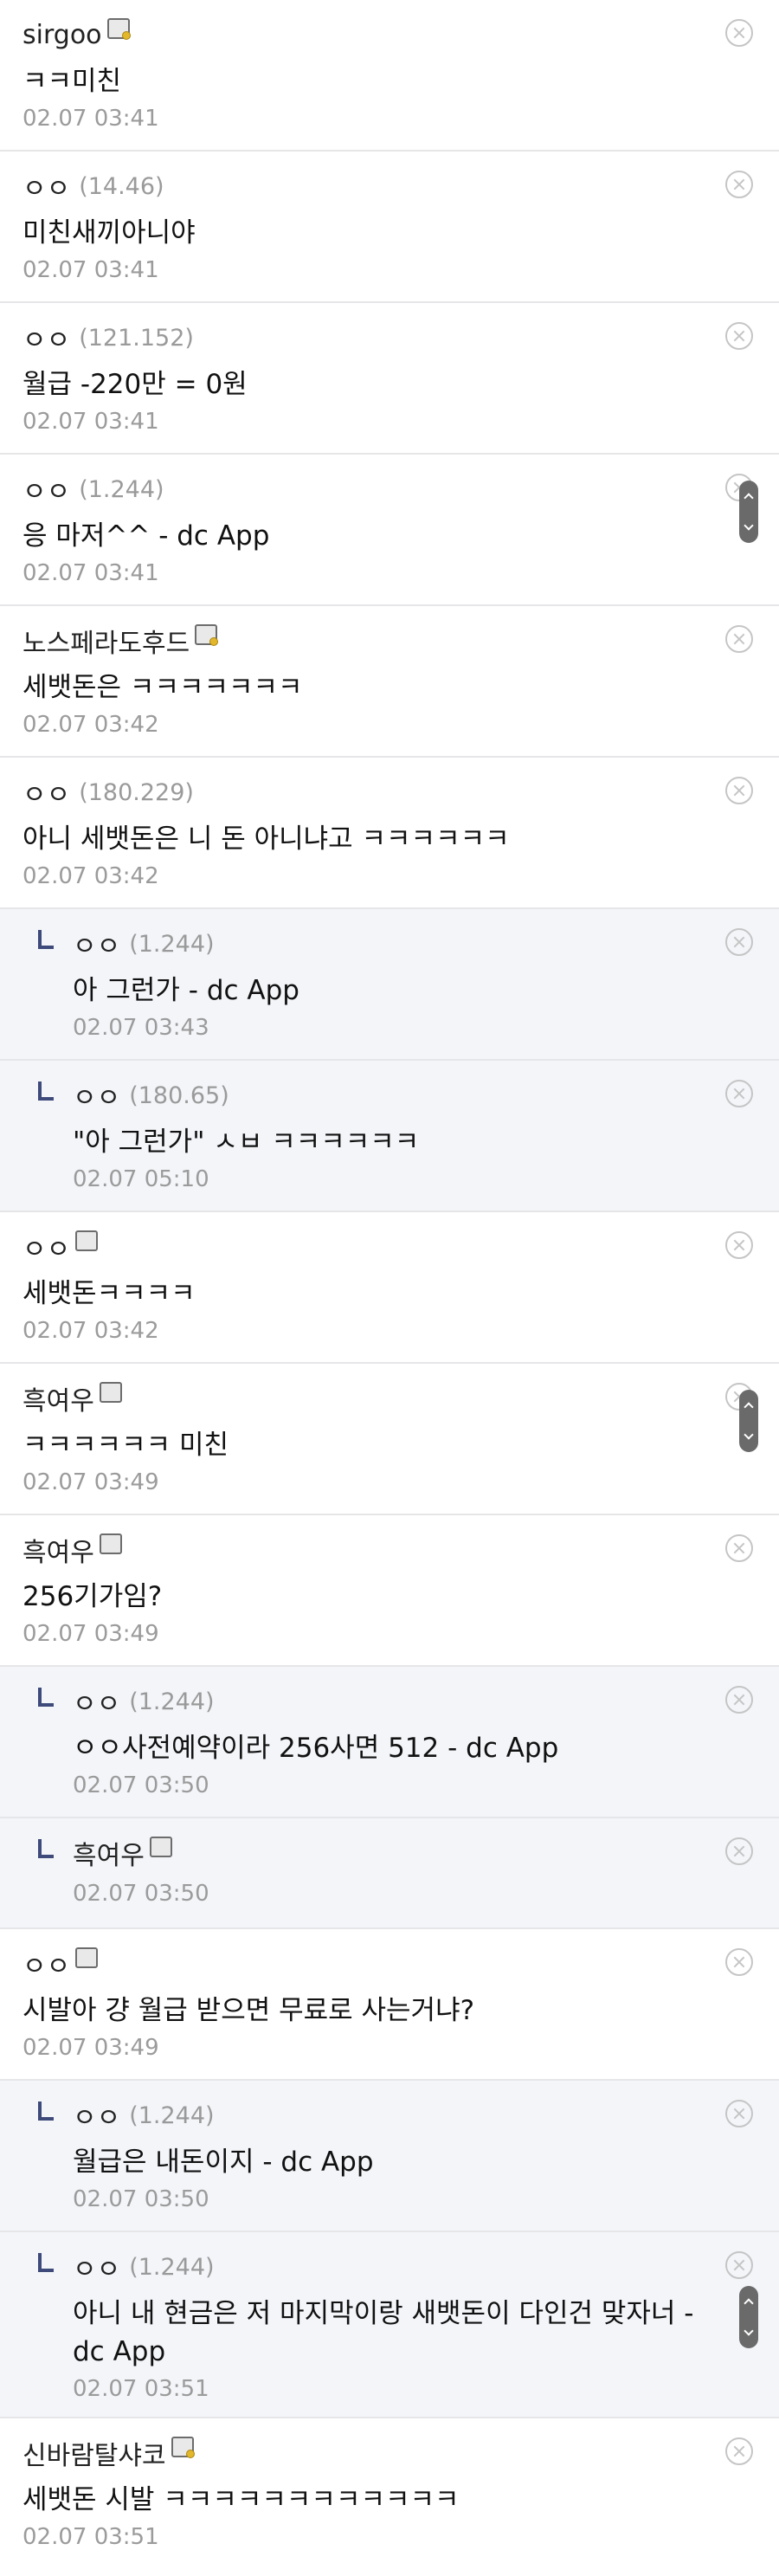  What do you see at coordinates (316, 1748) in the screenshot?
I see `comment-text: ㅇㅇ사전예약이라 256사면 512 - dc App` at bounding box center [316, 1748].